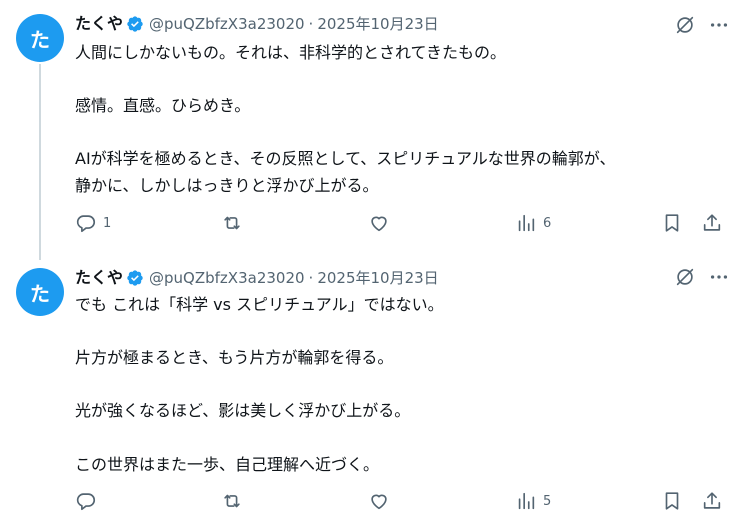 The image size is (752, 523). What do you see at coordinates (243, 411) in the screenshot?
I see `post-text-line: 光が強くなるほど、影は美しく浮かび上がる。` at bounding box center [243, 411].